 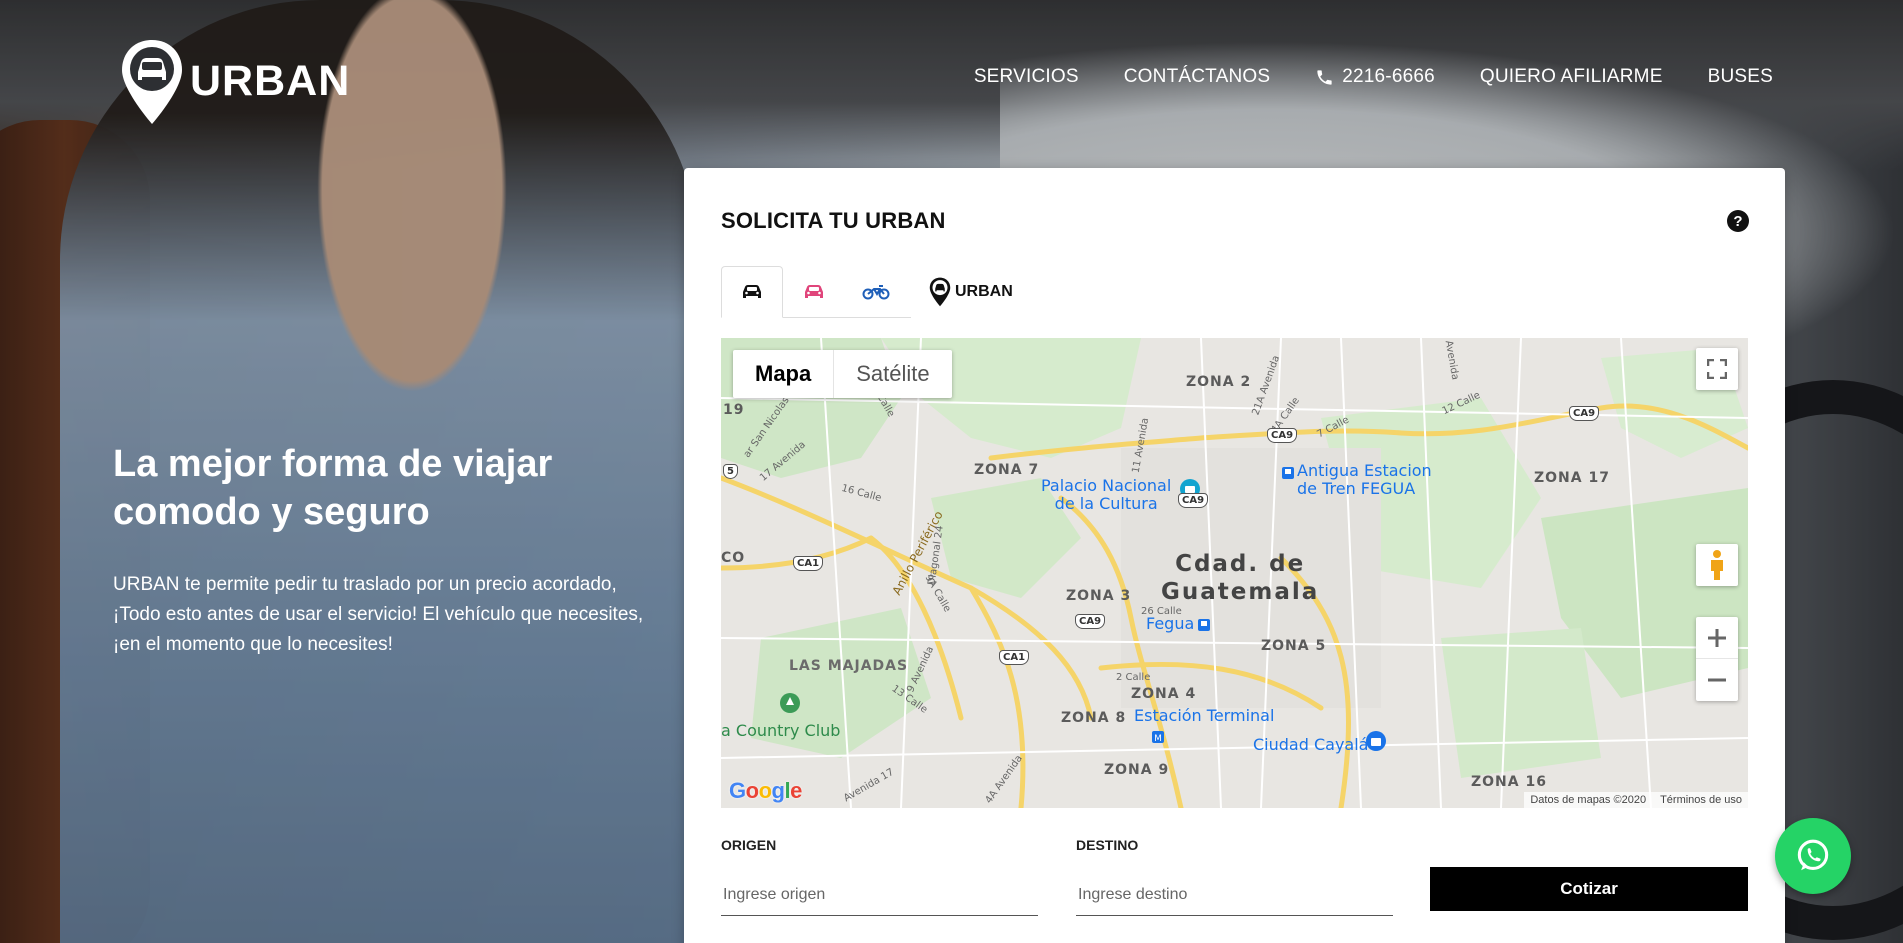 I want to click on zoom-control, so click(x=1717, y=659).